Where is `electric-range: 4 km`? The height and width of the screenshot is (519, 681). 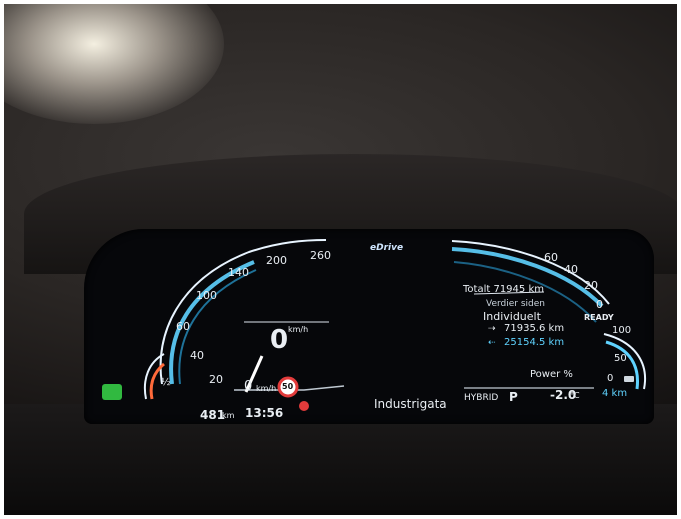 electric-range: 4 km is located at coordinates (615, 393).